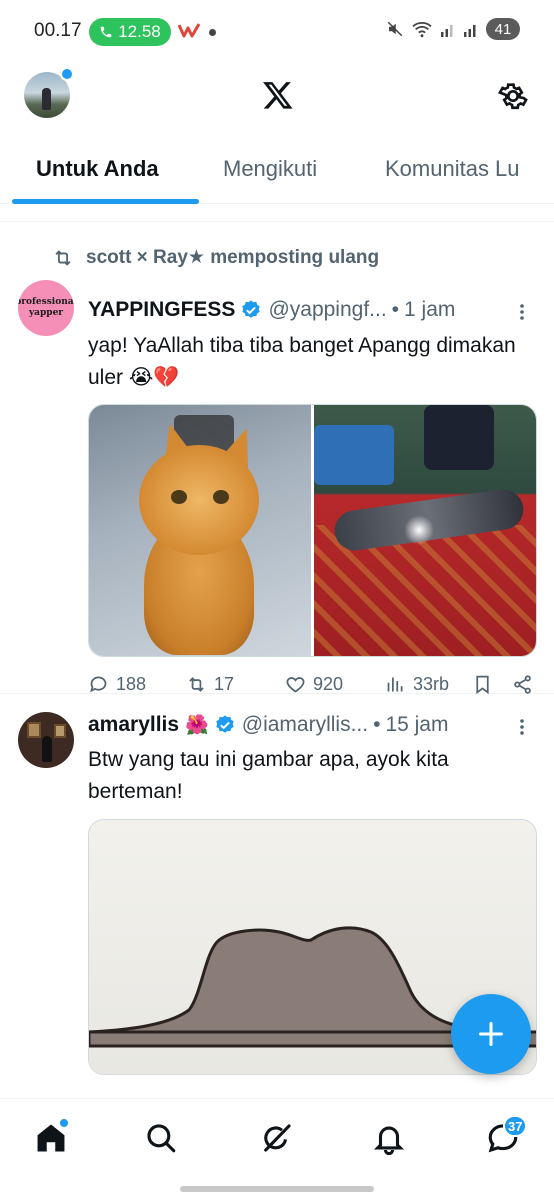  What do you see at coordinates (98, 684) in the screenshot?
I see `reply-icon` at bounding box center [98, 684].